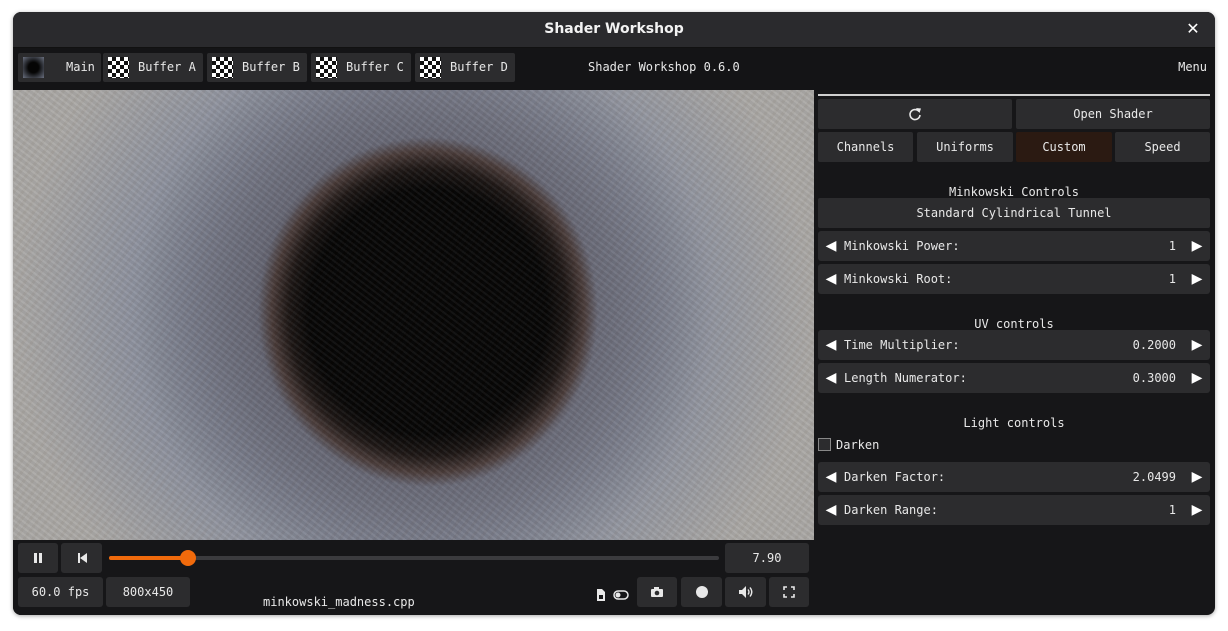 The width and height of the screenshot is (1228, 631). I want to click on tab-buffer-c: Buffer C, so click(361, 67).